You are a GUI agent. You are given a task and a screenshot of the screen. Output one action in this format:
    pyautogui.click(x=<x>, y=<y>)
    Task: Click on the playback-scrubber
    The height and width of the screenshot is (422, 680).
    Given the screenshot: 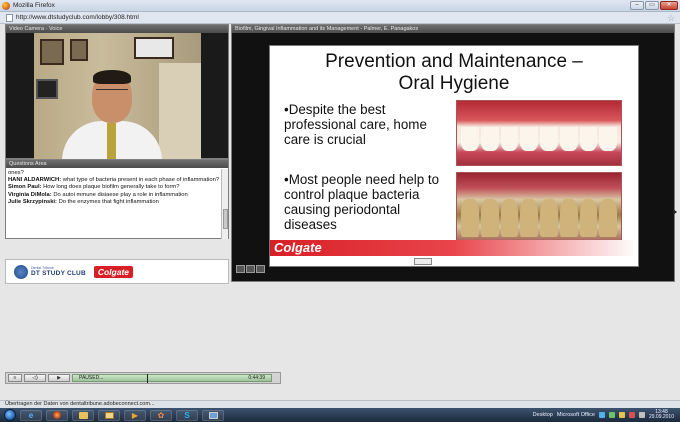 What is the action you would take?
    pyautogui.click(x=147, y=378)
    